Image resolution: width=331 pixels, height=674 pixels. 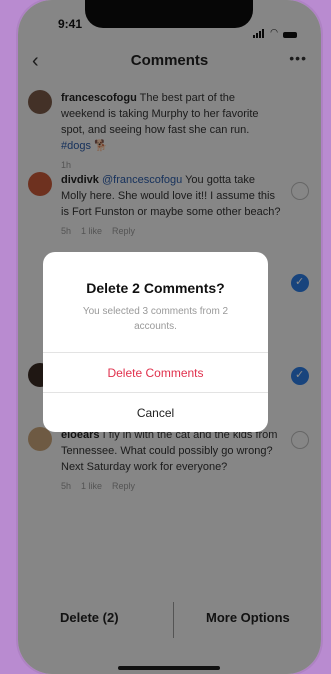 What do you see at coordinates (155, 412) in the screenshot?
I see `cancel-button: Cancel` at bounding box center [155, 412].